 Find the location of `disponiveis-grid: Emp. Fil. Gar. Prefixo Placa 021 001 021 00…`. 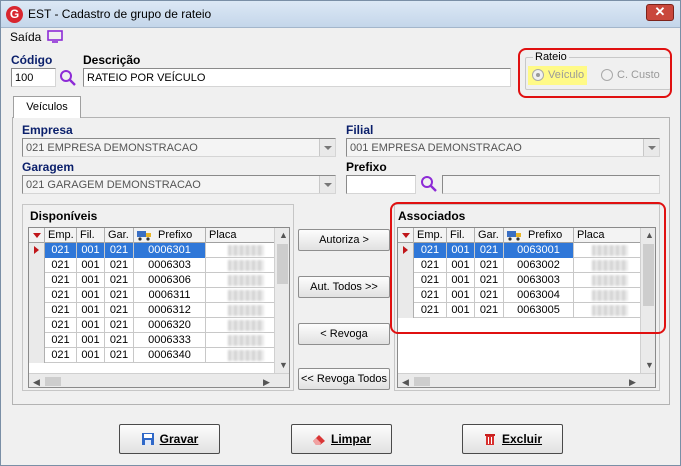

disponiveis-grid: Emp. Fil. Gar. Prefixo Placa 021 001 021 00… is located at coordinates (159, 307).